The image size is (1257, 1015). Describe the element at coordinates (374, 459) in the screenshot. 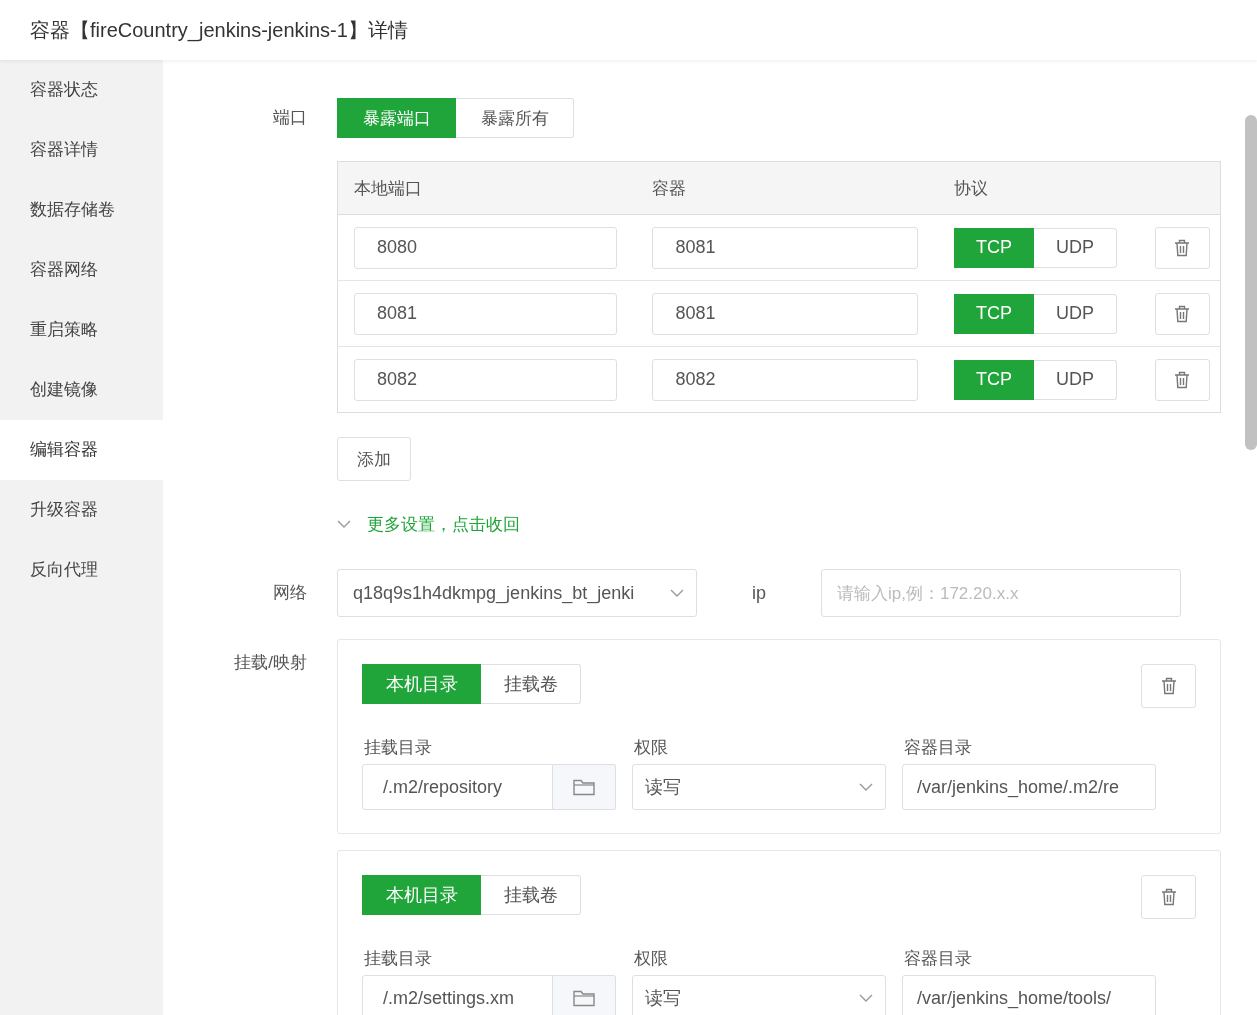

I see `add-button: 添加` at that location.